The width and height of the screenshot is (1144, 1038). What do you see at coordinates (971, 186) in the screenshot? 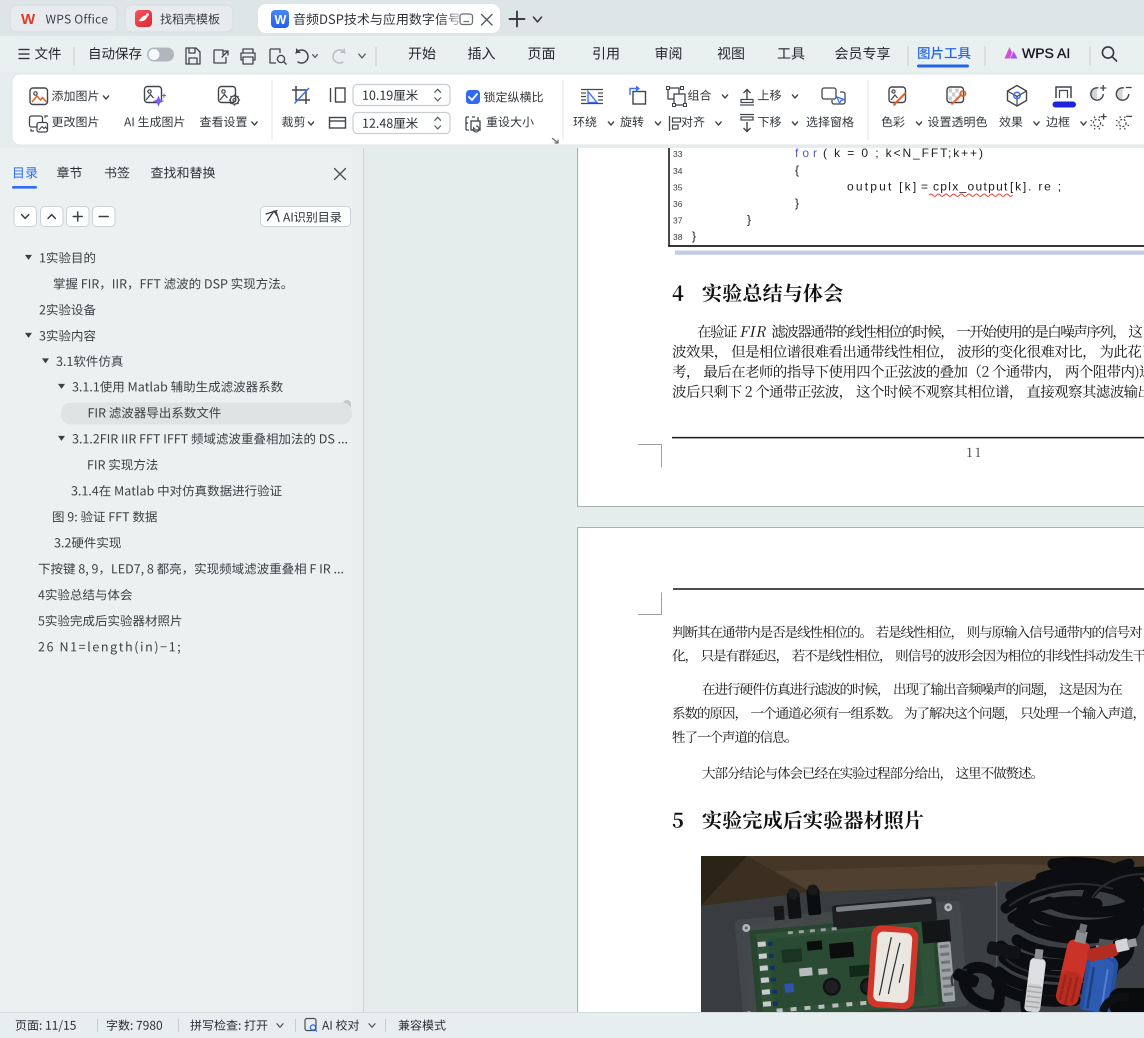
I see `svg-text: cplx_output` at bounding box center [971, 186].